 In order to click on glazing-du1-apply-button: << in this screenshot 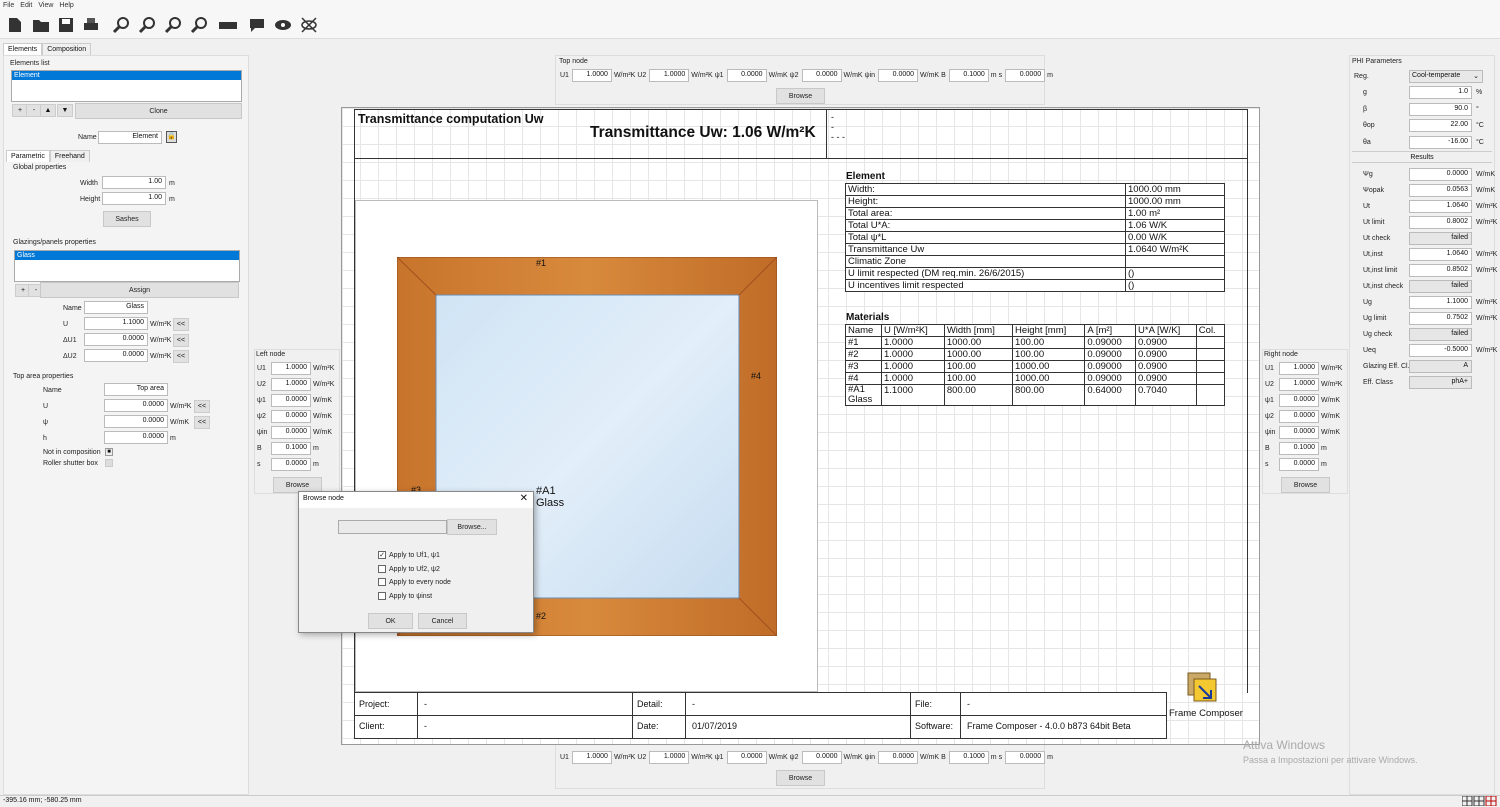, I will do `click(181, 340)`.